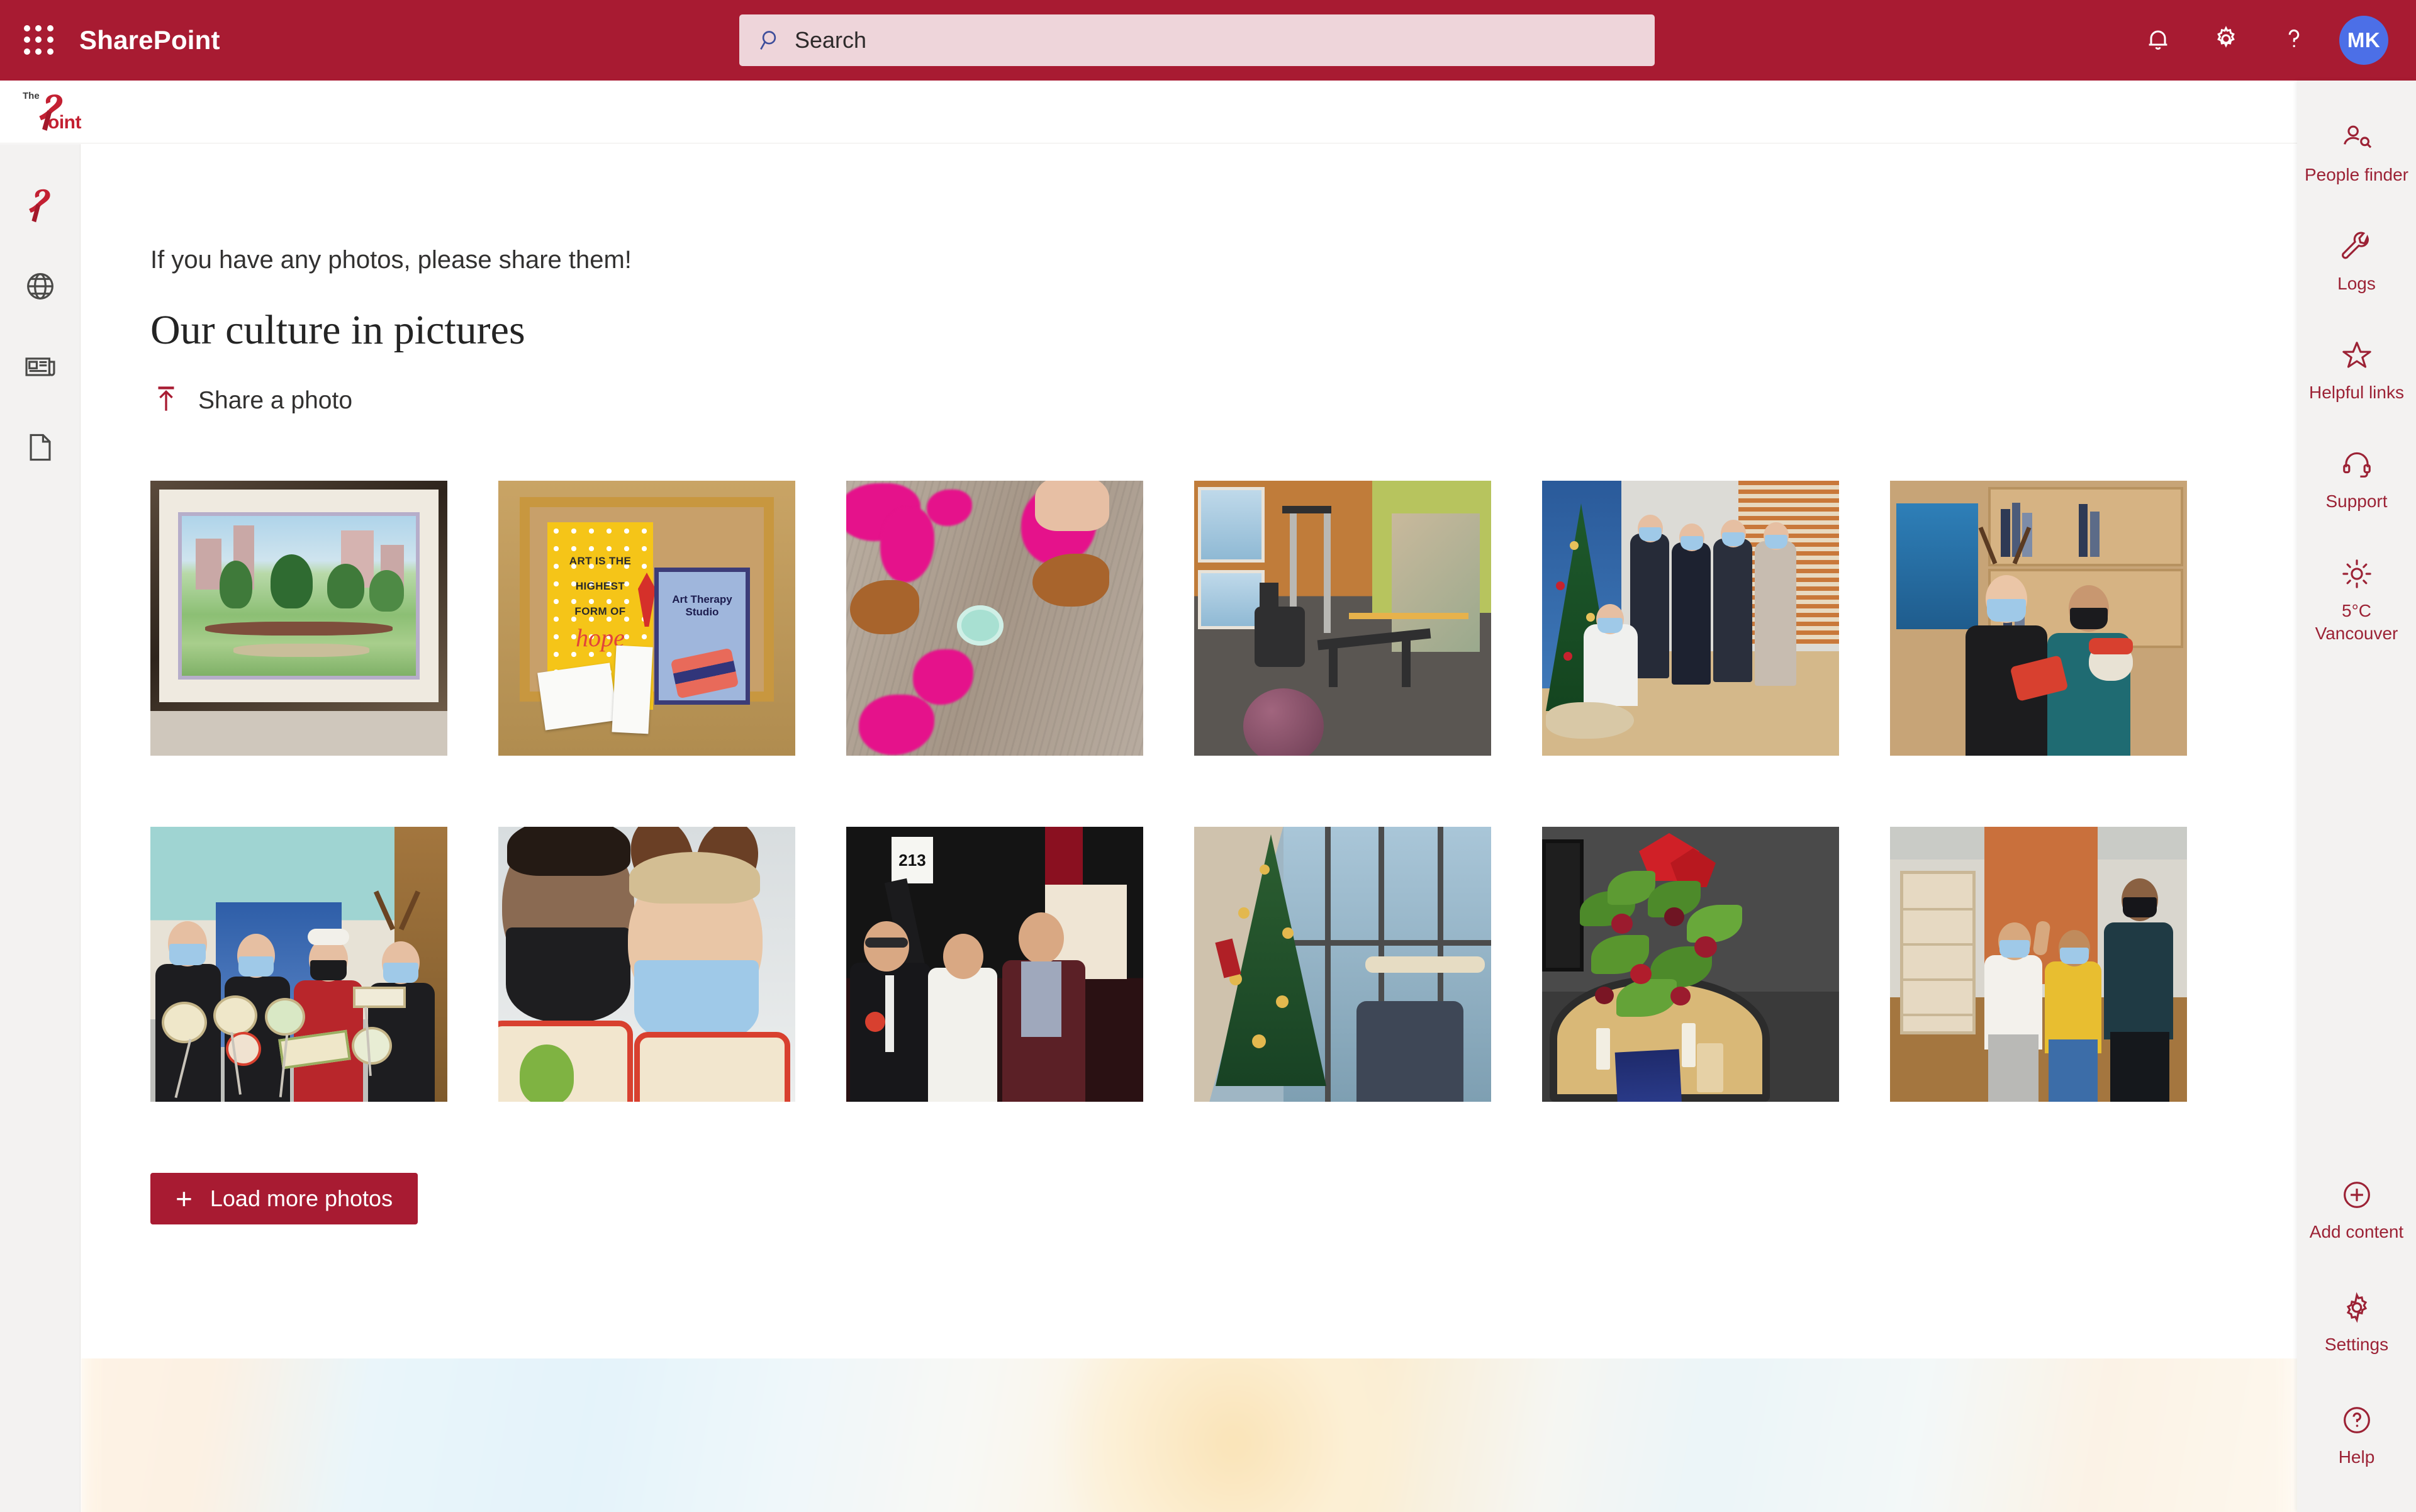  I want to click on photo-christmas-tree-window, so click(1342, 964).